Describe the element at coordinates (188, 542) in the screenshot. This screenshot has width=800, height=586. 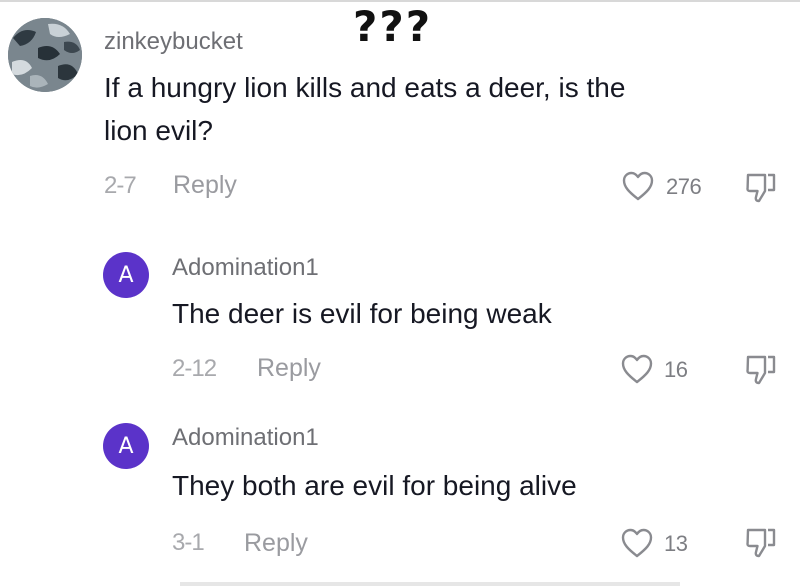
I see `comment-date: 3-1` at that location.